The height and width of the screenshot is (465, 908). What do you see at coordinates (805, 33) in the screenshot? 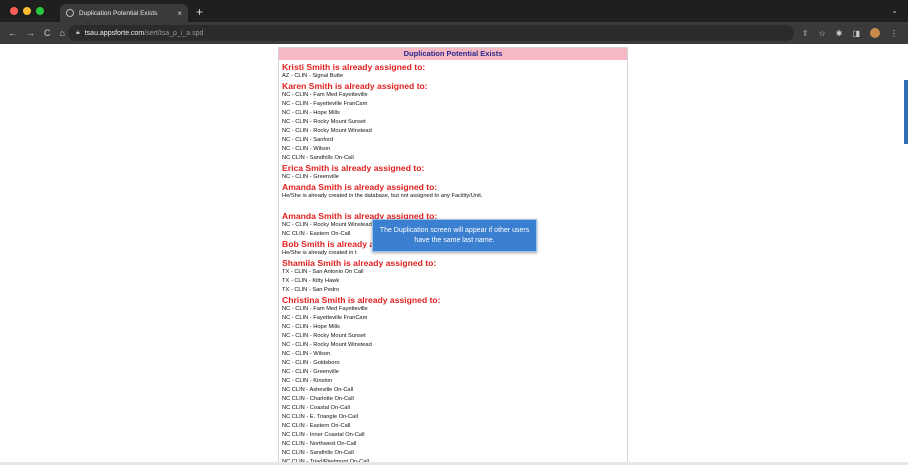
I see `share-icon: ⇪` at bounding box center [805, 33].